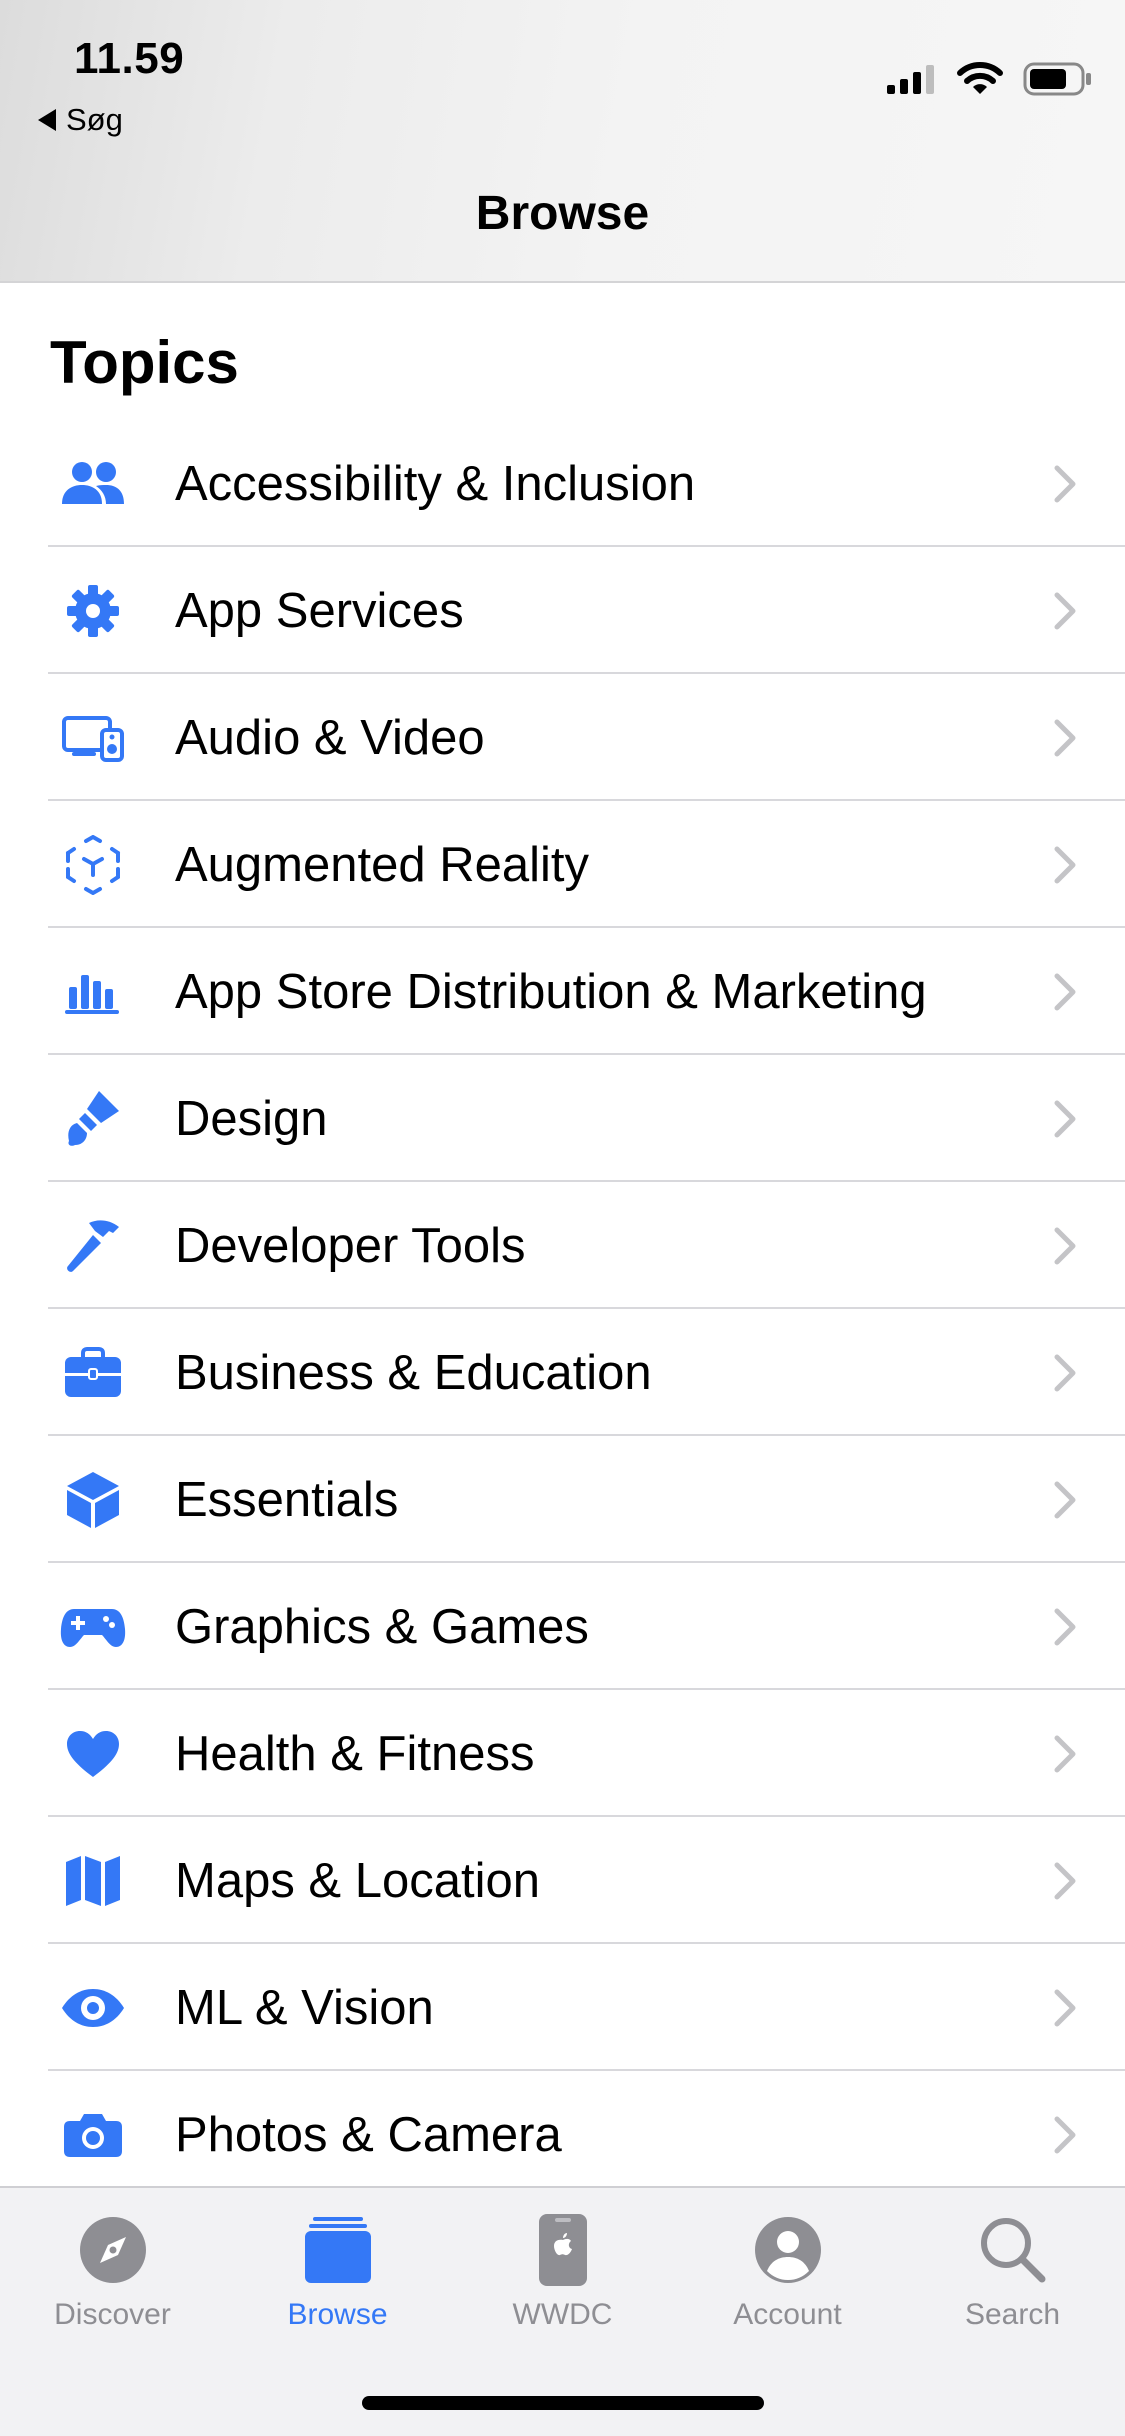  I want to click on topic-row-business-education: Business & Education, so click(562, 1372).